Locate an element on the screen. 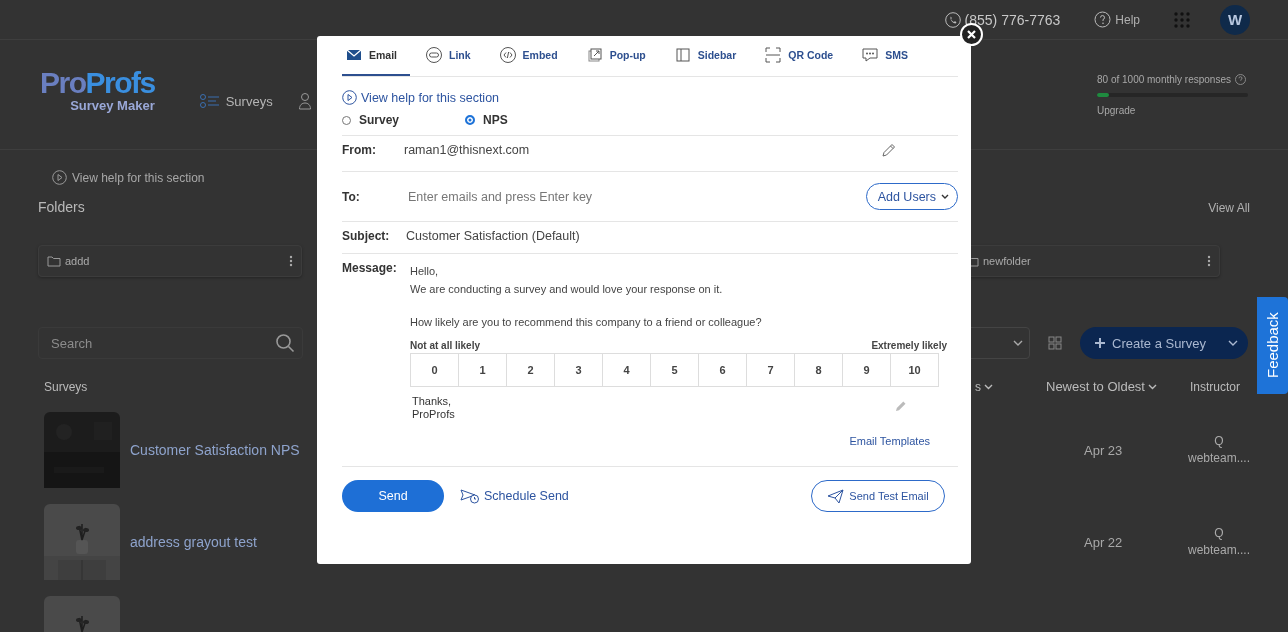 This screenshot has width=1288, height=632. edit-icon is located at coordinates (888, 150).